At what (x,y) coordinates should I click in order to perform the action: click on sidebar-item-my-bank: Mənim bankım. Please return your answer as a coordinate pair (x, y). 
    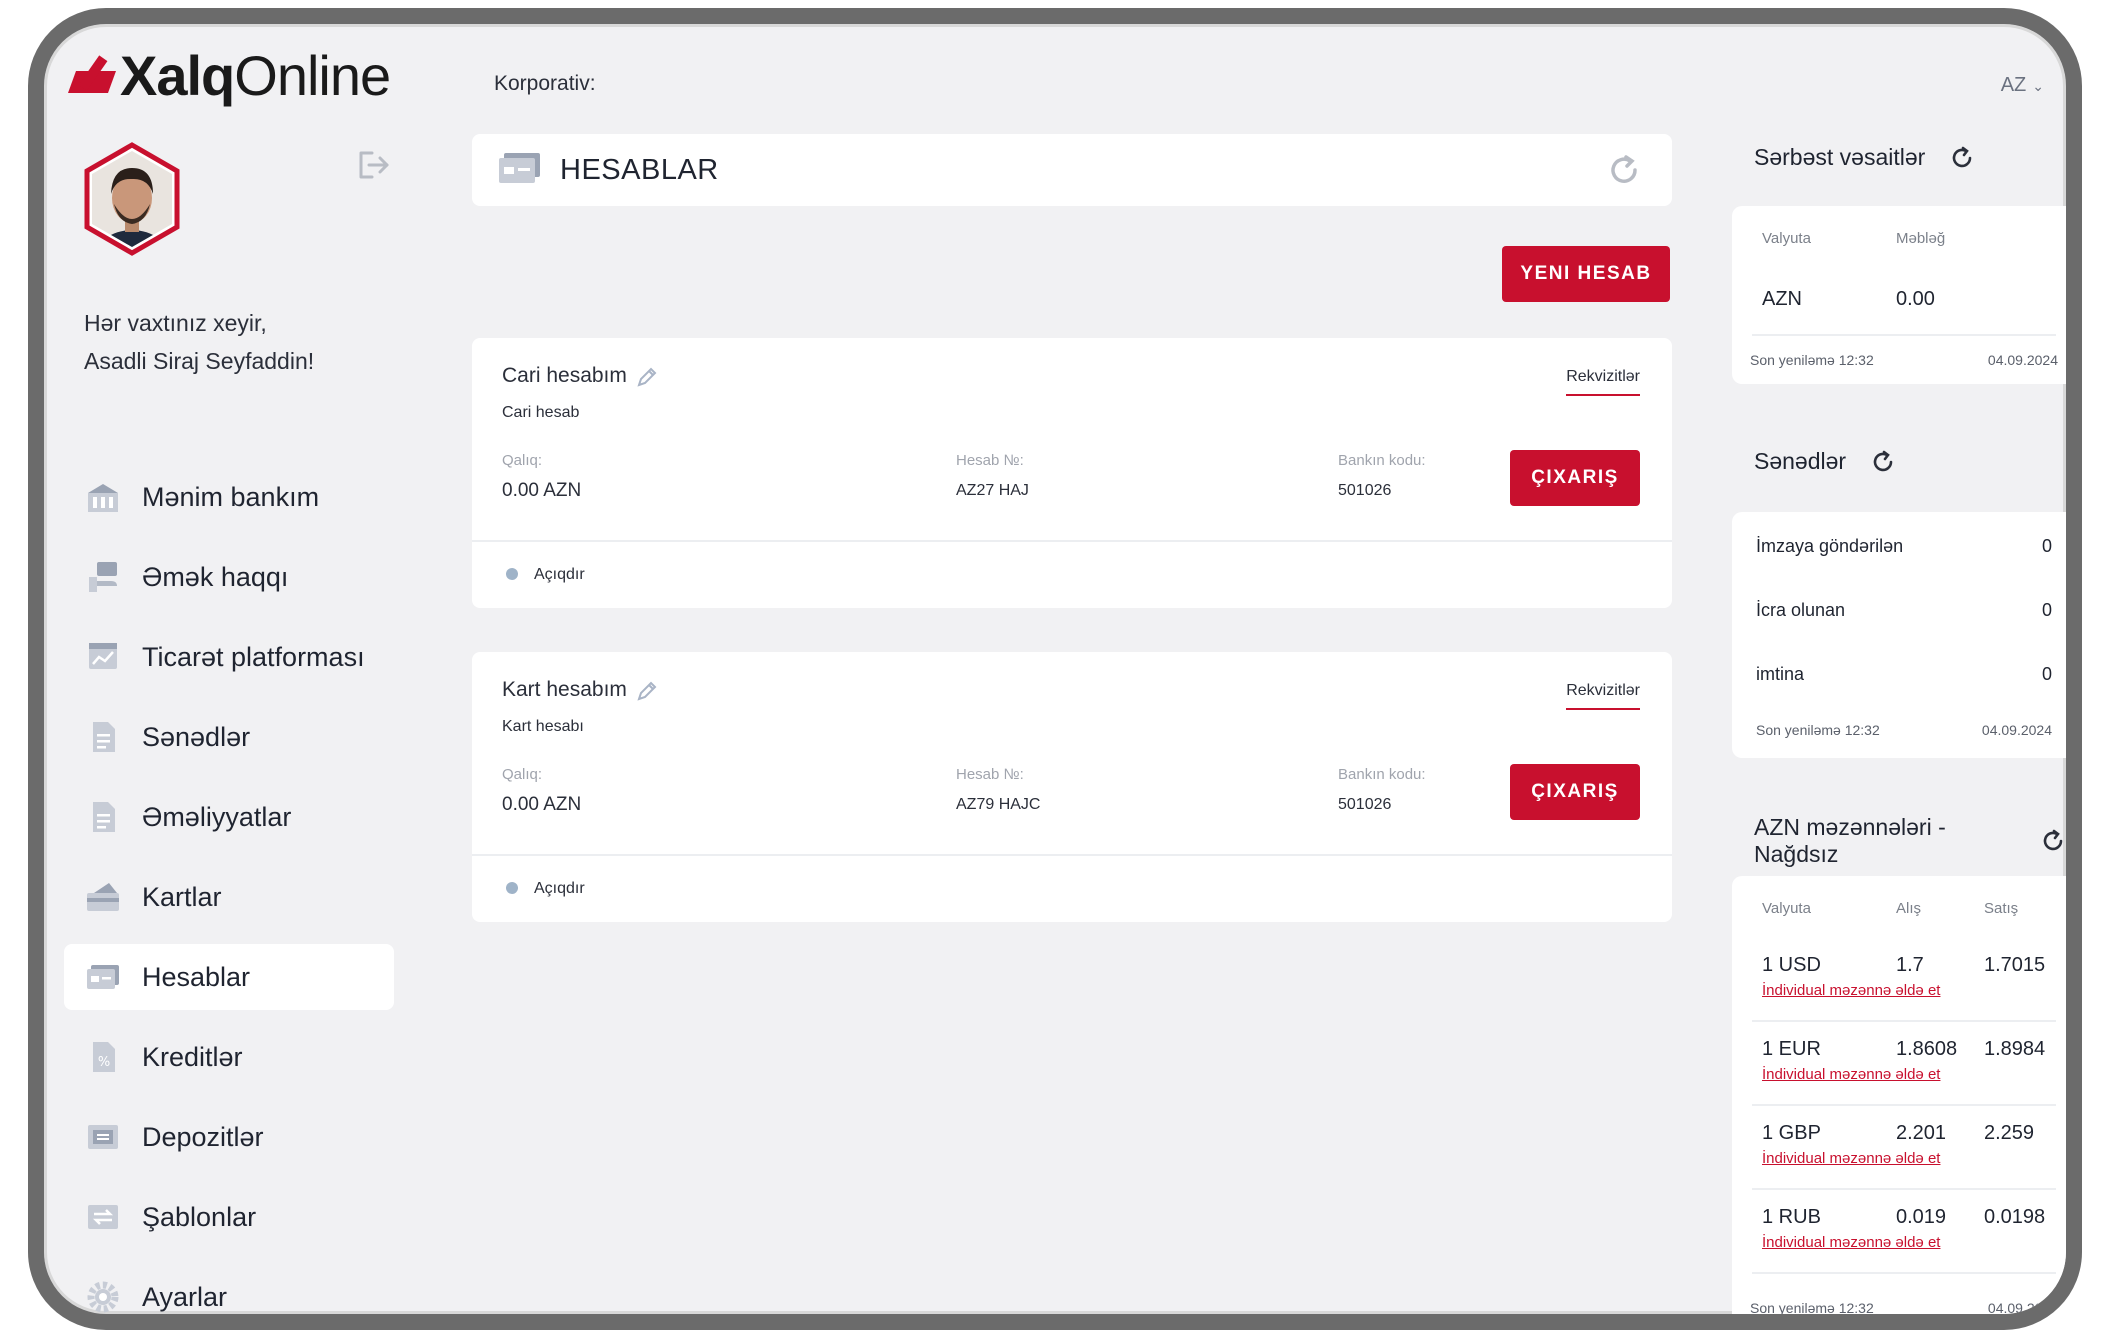
    Looking at the image, I should click on (229, 497).